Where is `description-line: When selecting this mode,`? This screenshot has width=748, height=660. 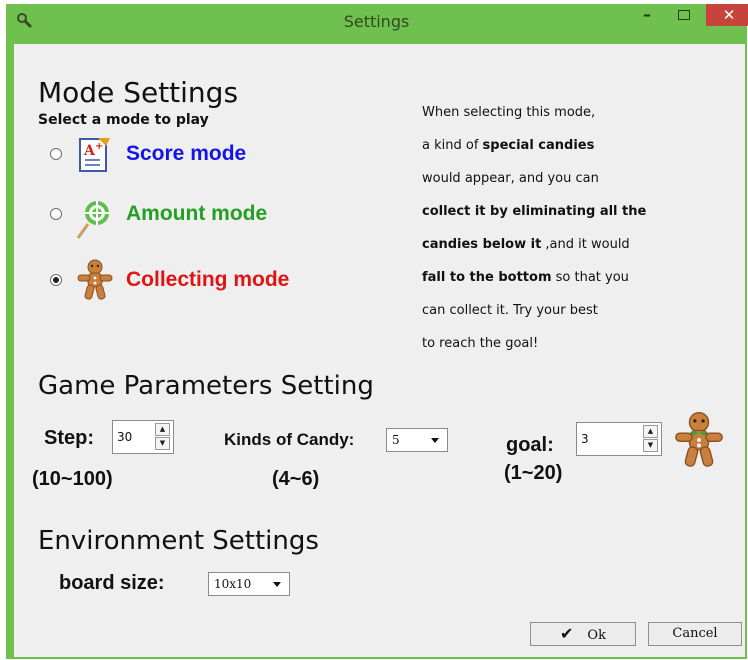
description-line: When selecting this mode, is located at coordinates (509, 112).